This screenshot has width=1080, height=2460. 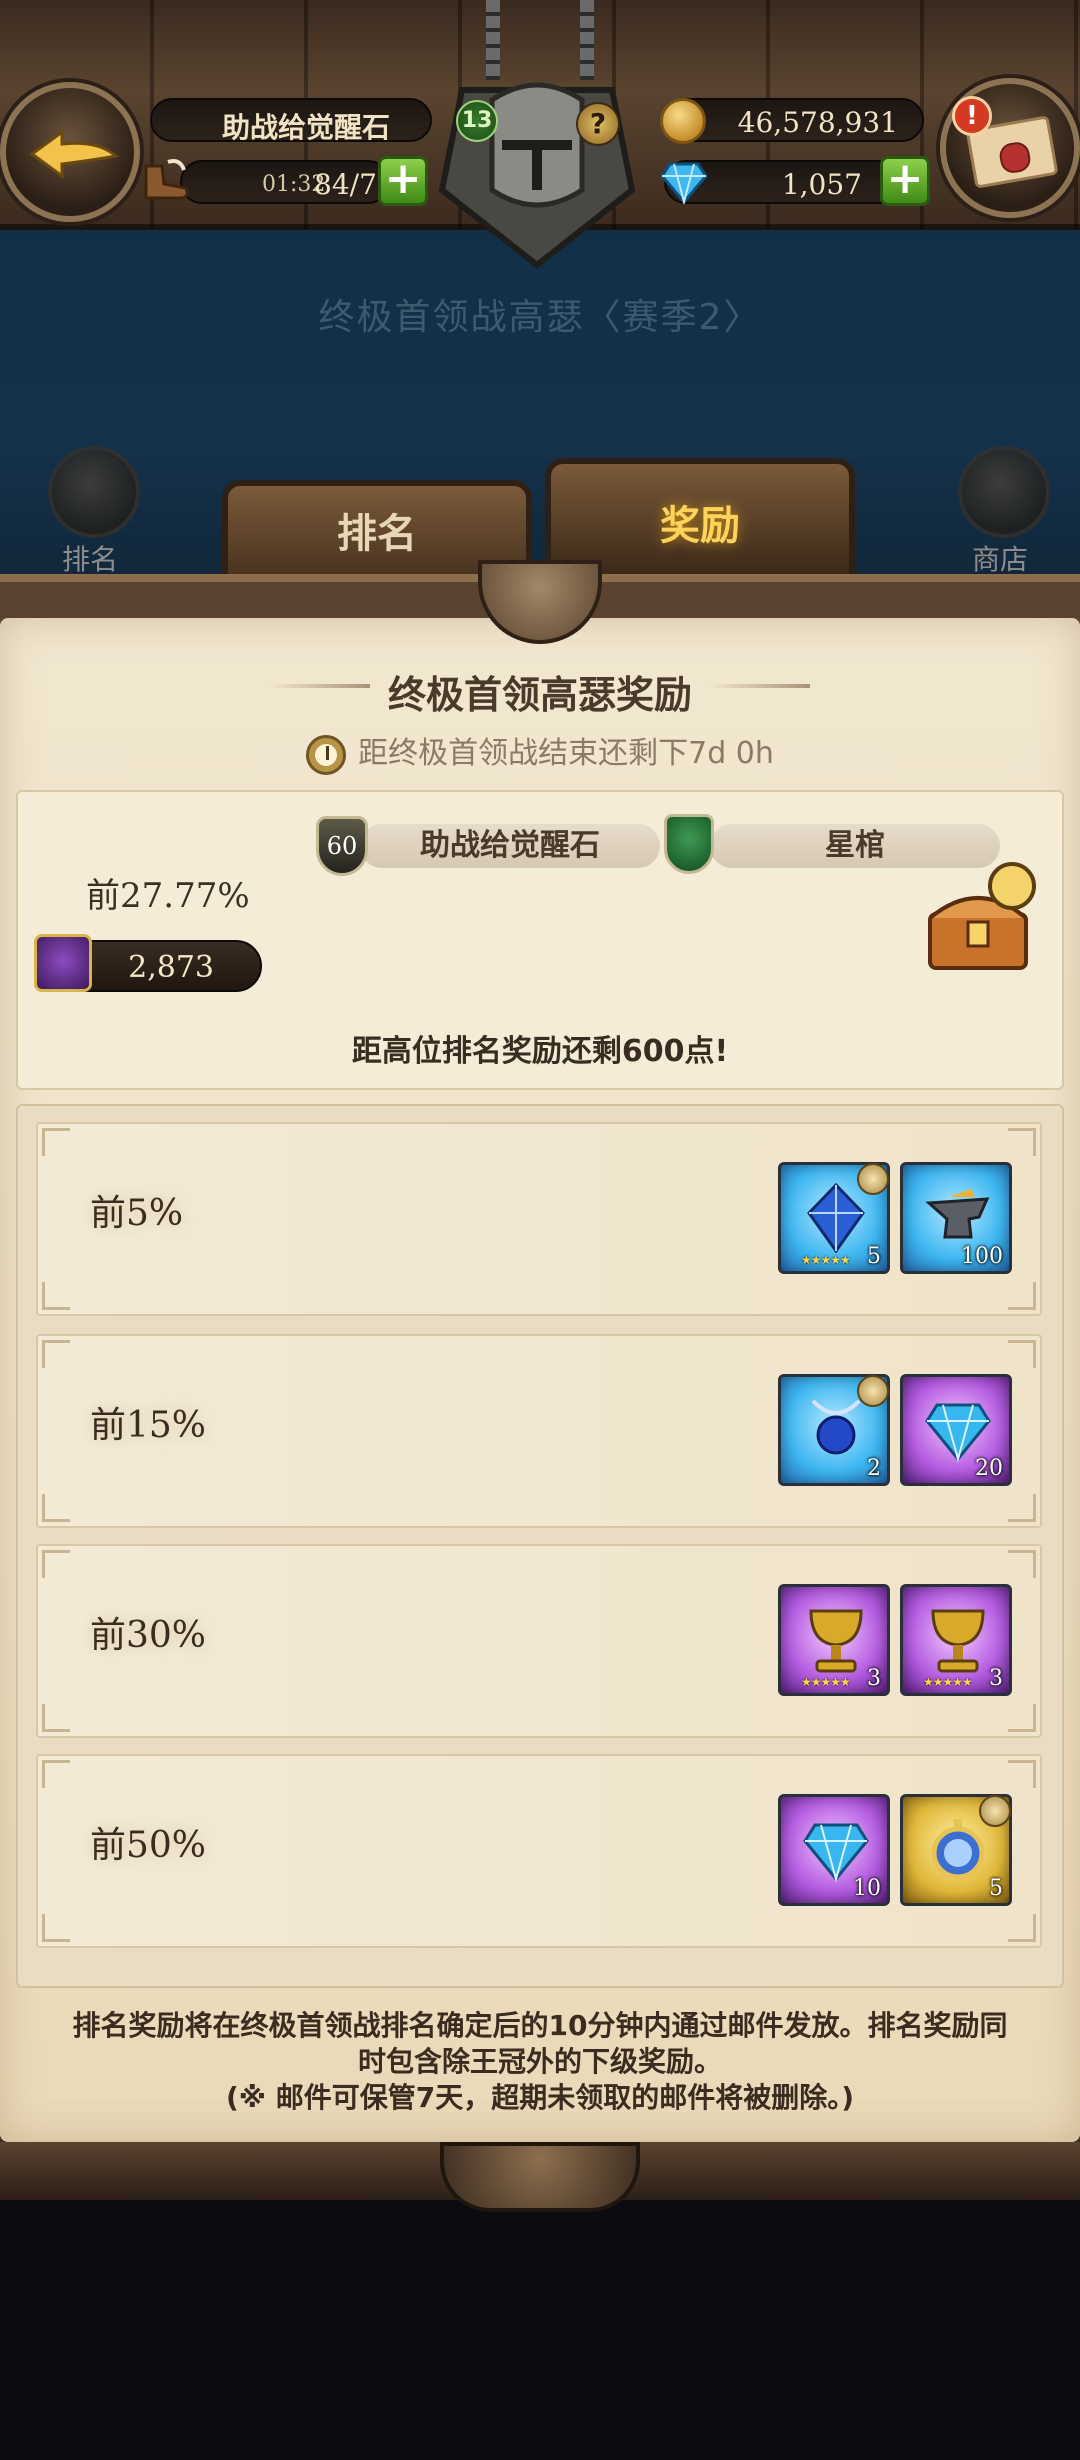 I want to click on shop-emblem-icon, so click(x=1004, y=492).